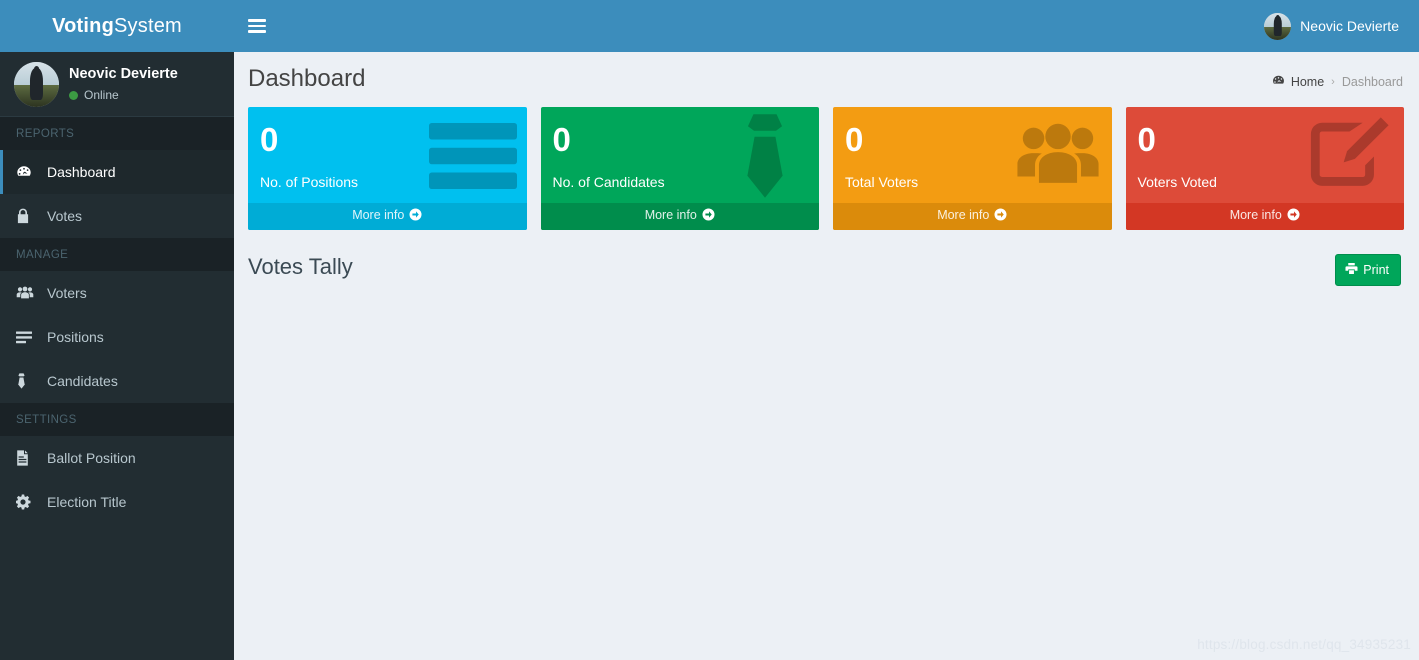 The height and width of the screenshot is (660, 1419). Describe the element at coordinates (307, 78) in the screenshot. I see `page-title: Dashboard` at that location.